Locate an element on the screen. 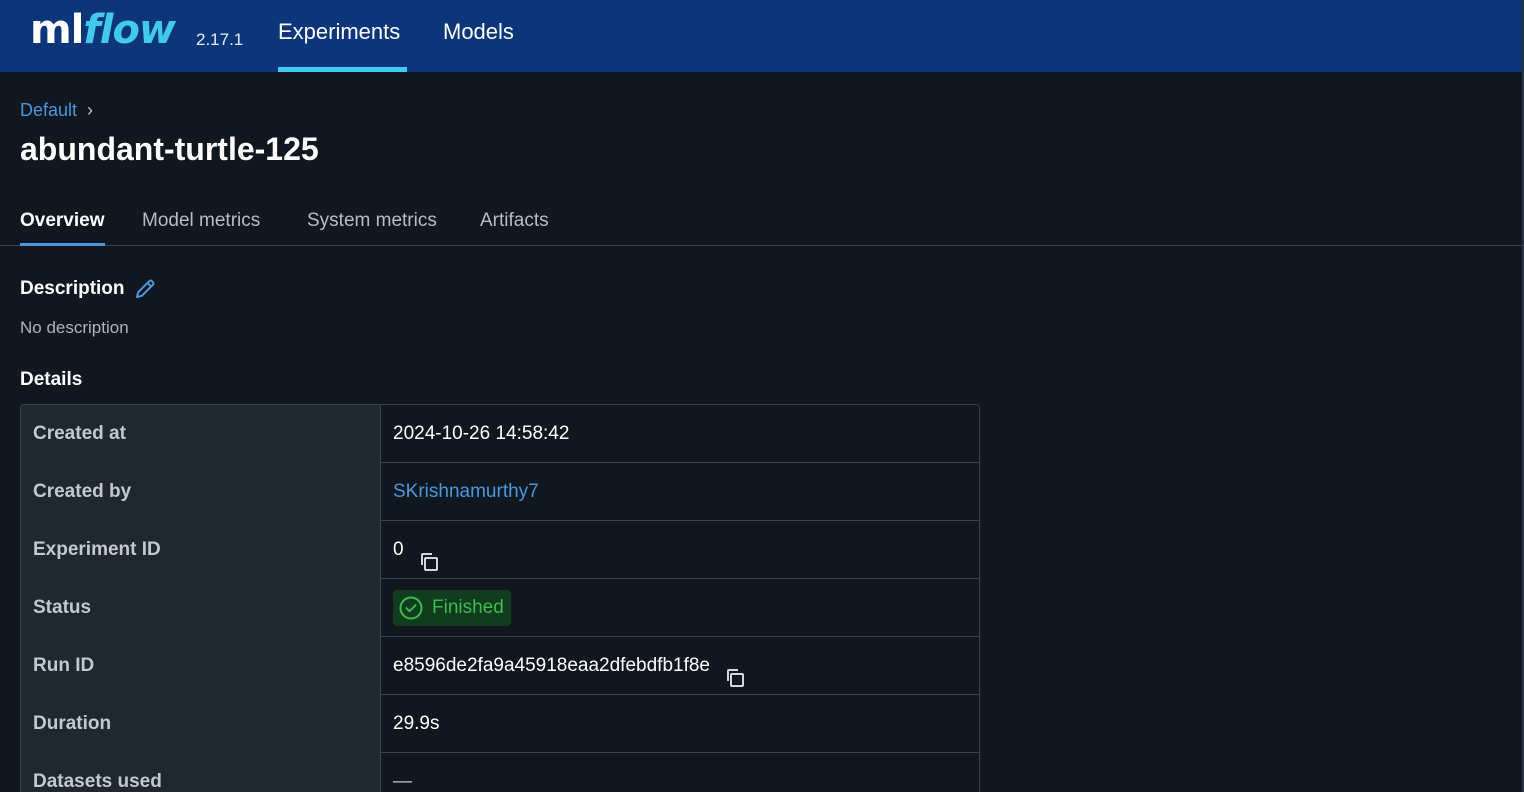 This screenshot has width=1524, height=792. page-title: abundant-turtle-125 is located at coordinates (169, 149).